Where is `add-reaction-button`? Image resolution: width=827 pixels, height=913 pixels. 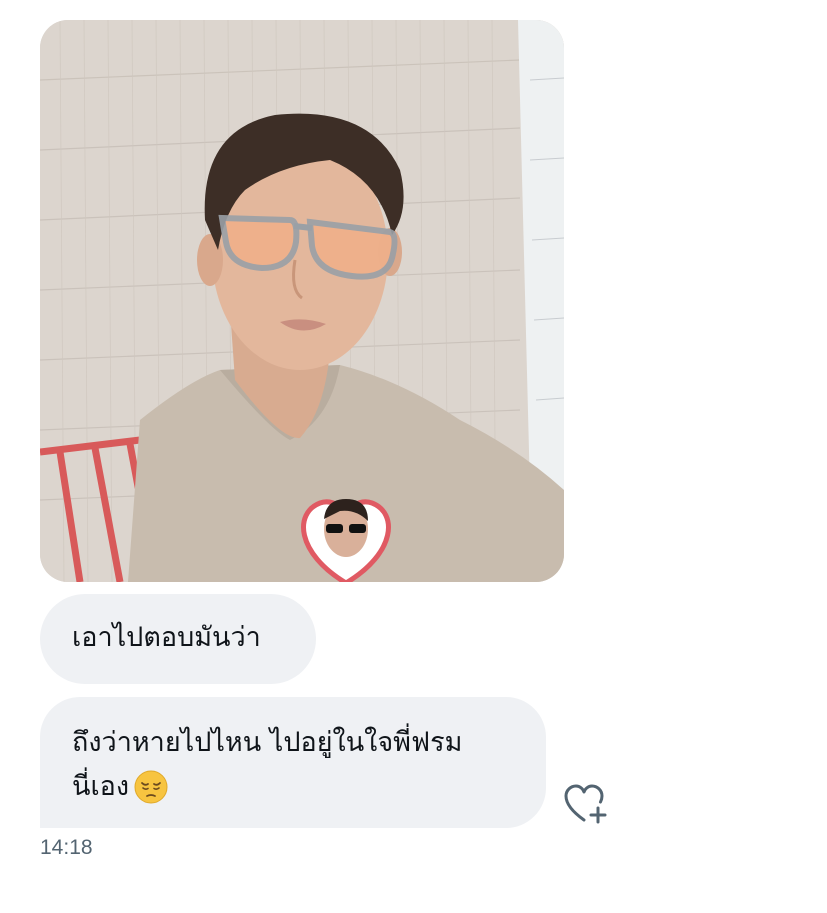 add-reaction-button is located at coordinates (586, 804).